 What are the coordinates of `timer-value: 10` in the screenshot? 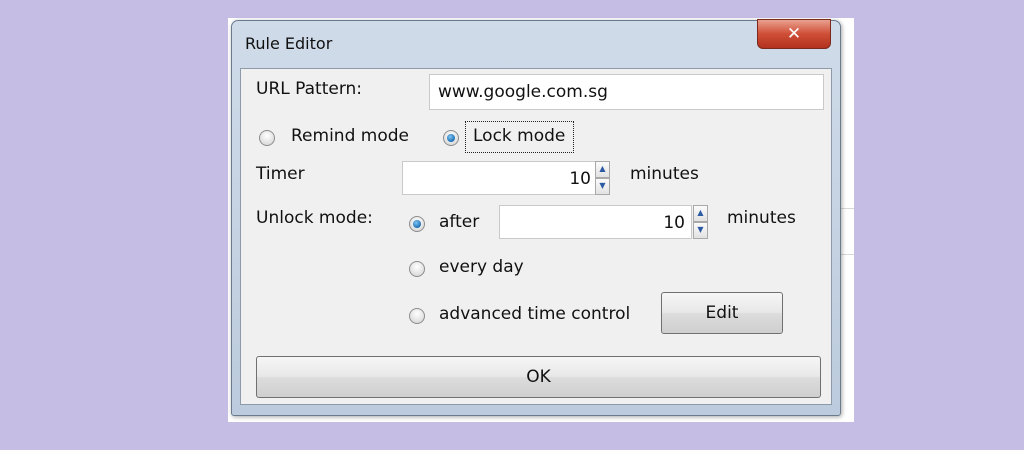 It's located at (580, 179).